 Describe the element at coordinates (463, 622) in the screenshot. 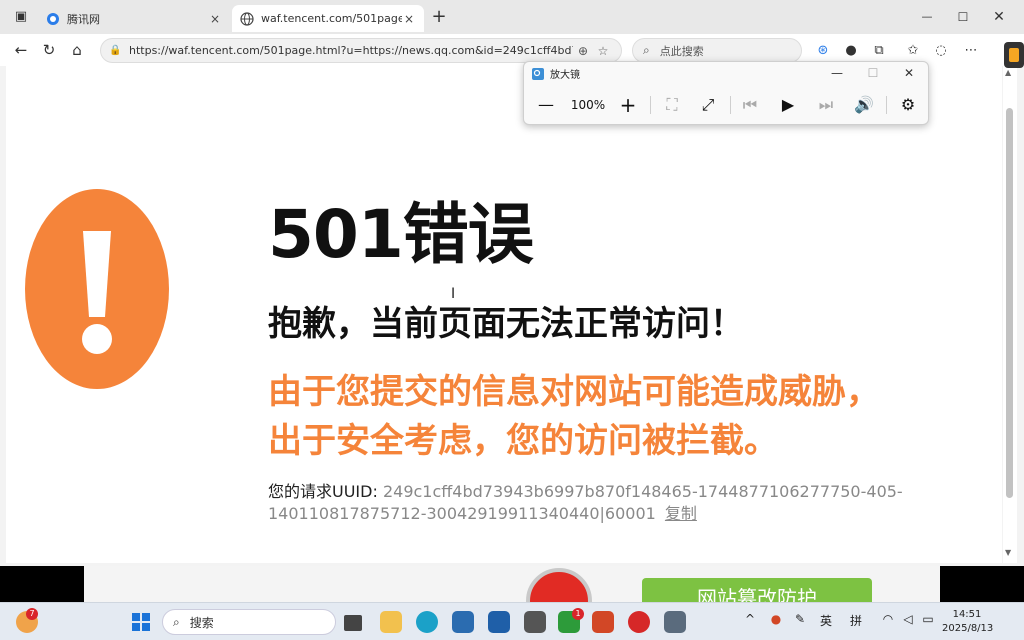

I see `store-icon` at that location.